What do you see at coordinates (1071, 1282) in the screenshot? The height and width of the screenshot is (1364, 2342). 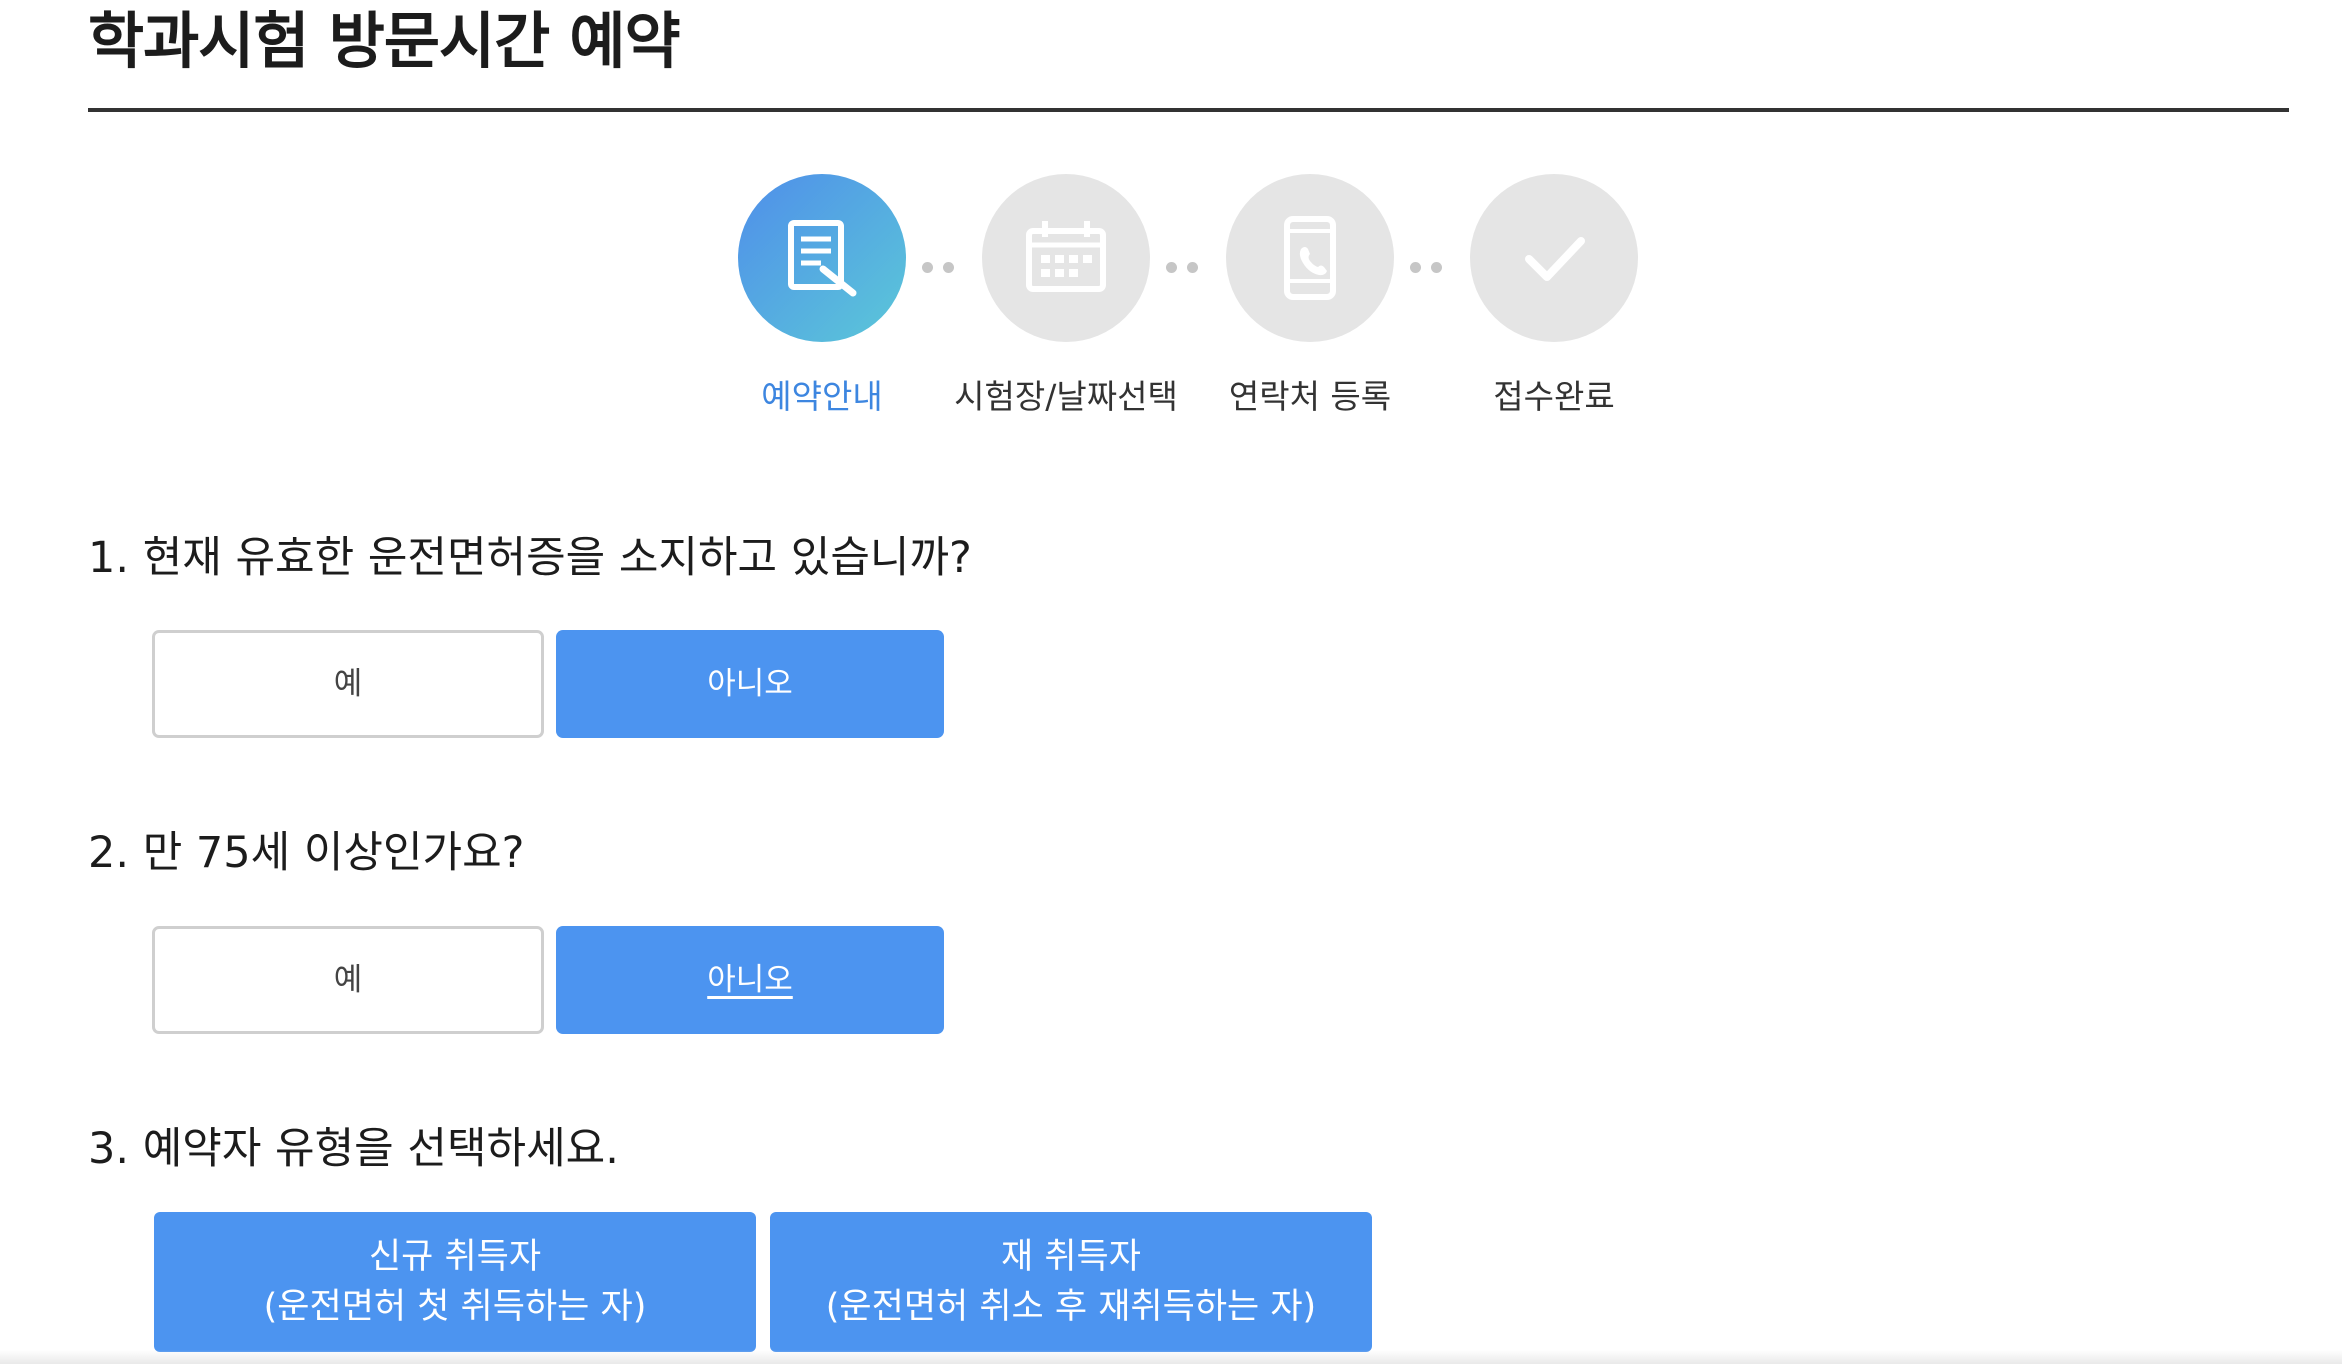 I see `reacquire-applicant-button: 재 취득자 (운전면허 취소 후 재취득하는 자)` at bounding box center [1071, 1282].